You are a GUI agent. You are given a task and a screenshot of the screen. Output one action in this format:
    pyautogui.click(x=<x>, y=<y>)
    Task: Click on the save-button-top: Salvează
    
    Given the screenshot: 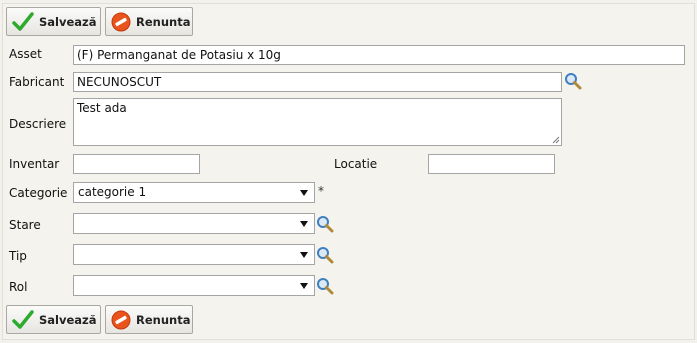 What is the action you would take?
    pyautogui.click(x=53, y=21)
    